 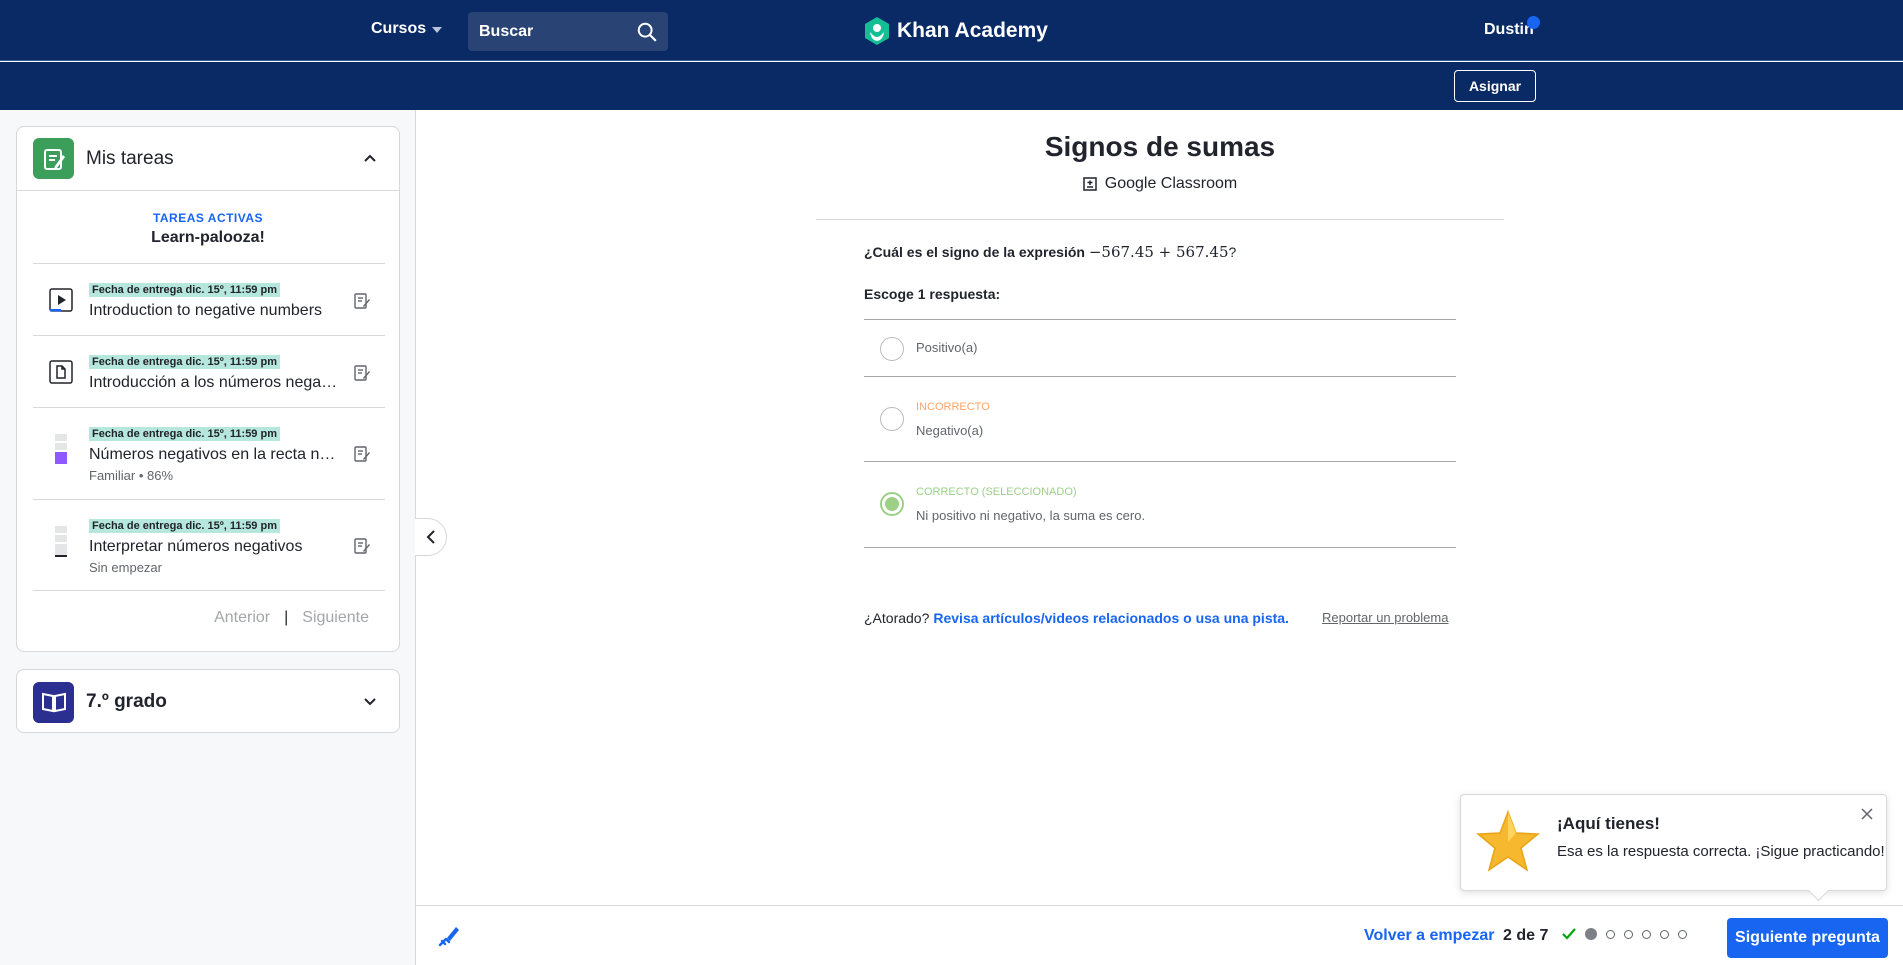 I want to click on tasks-card-icon, so click(x=53, y=158).